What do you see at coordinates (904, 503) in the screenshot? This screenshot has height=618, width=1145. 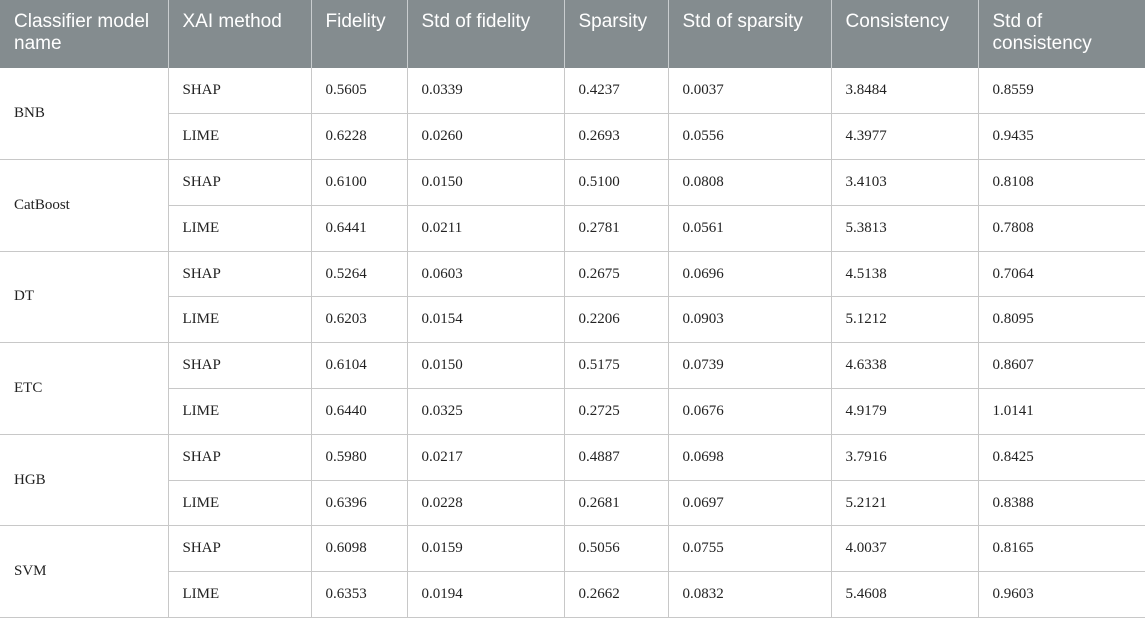 I see `consistency-cell: 5.2121` at bounding box center [904, 503].